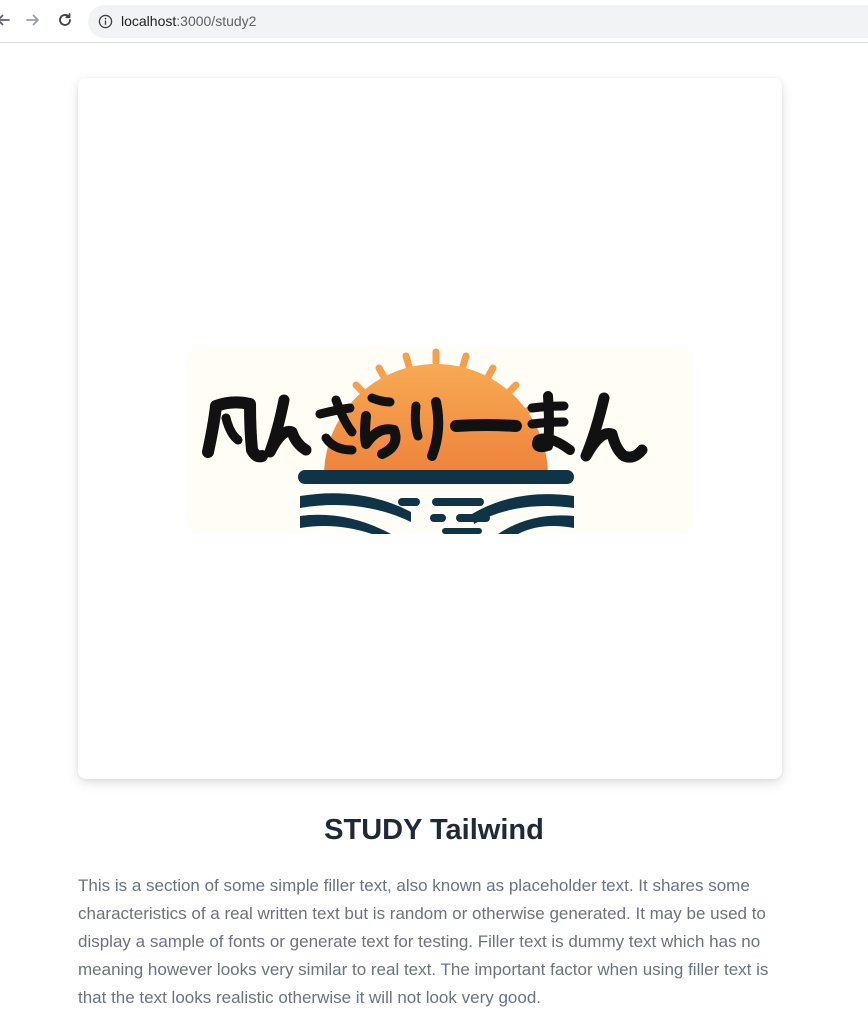  I want to click on back-arrow-icon, so click(5, 20).